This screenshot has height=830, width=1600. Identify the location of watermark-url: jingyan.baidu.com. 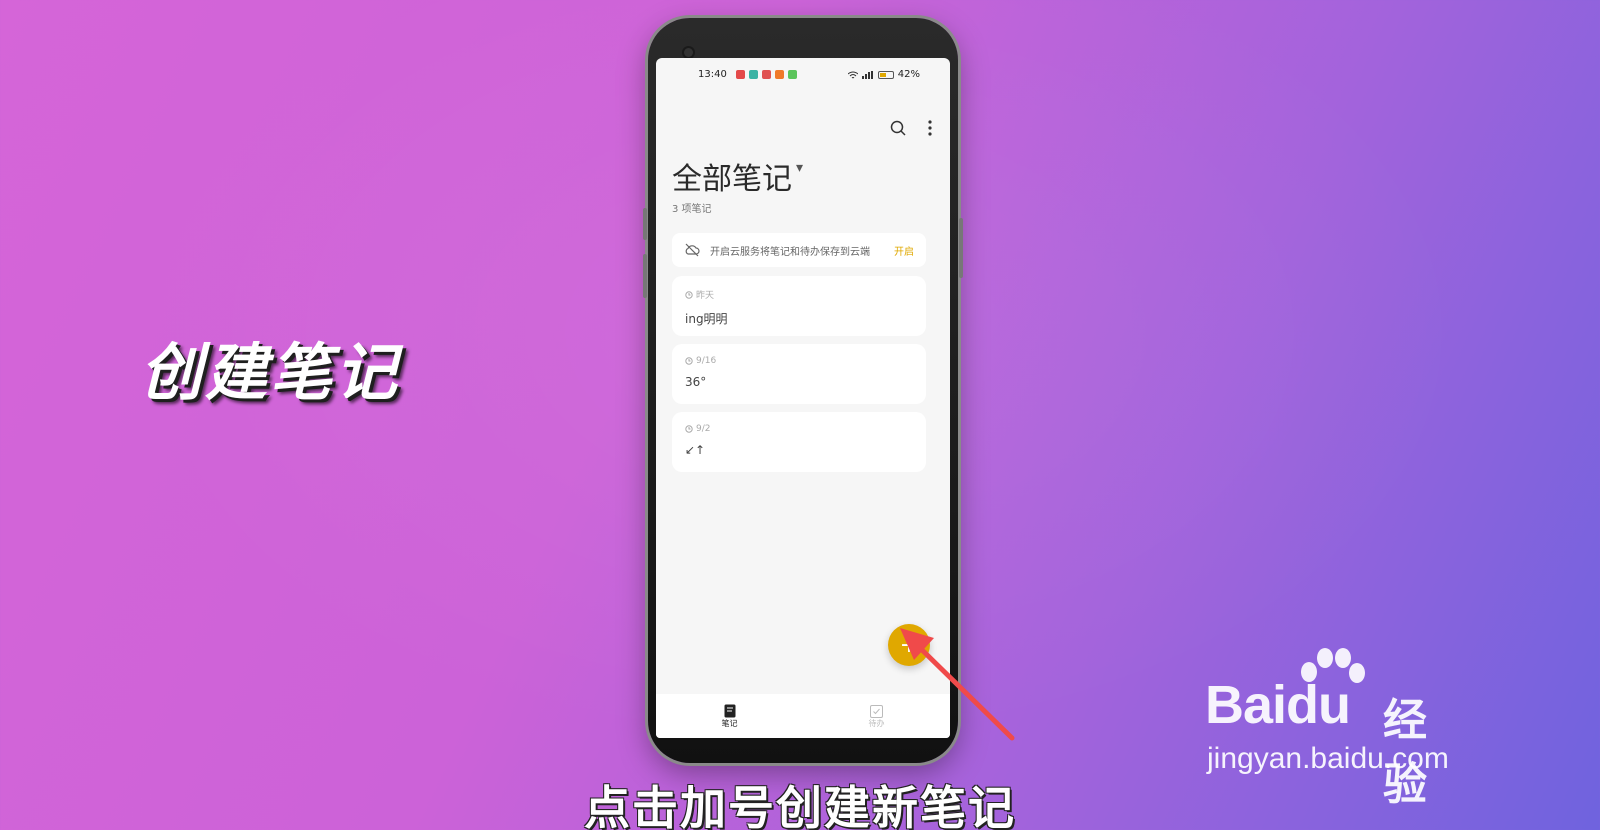
(1328, 758).